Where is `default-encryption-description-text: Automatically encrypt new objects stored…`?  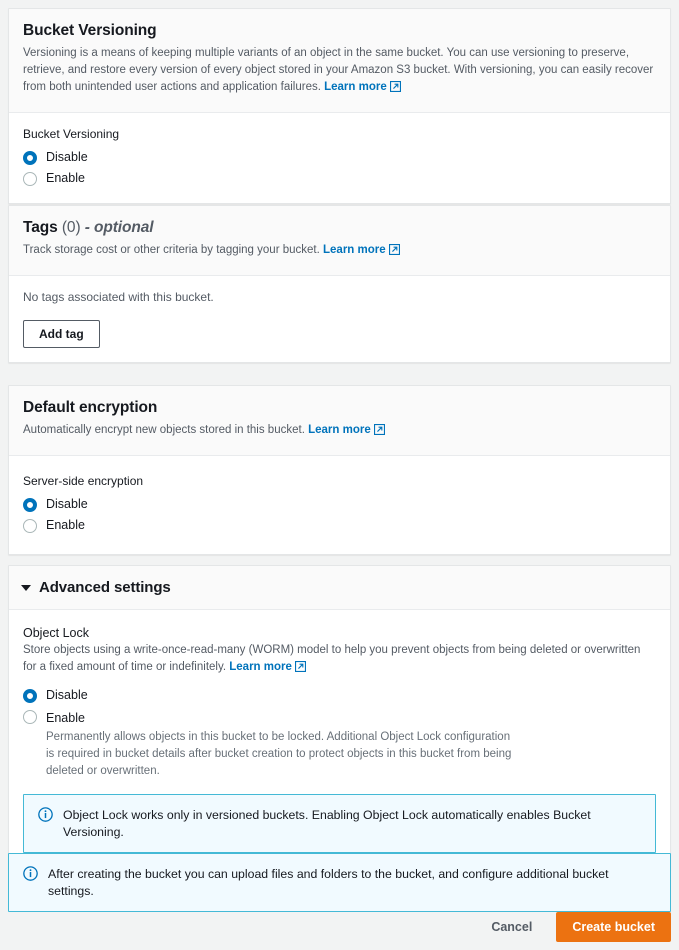
default-encryption-description-text: Automatically encrypt new objects stored… is located at coordinates (166, 430).